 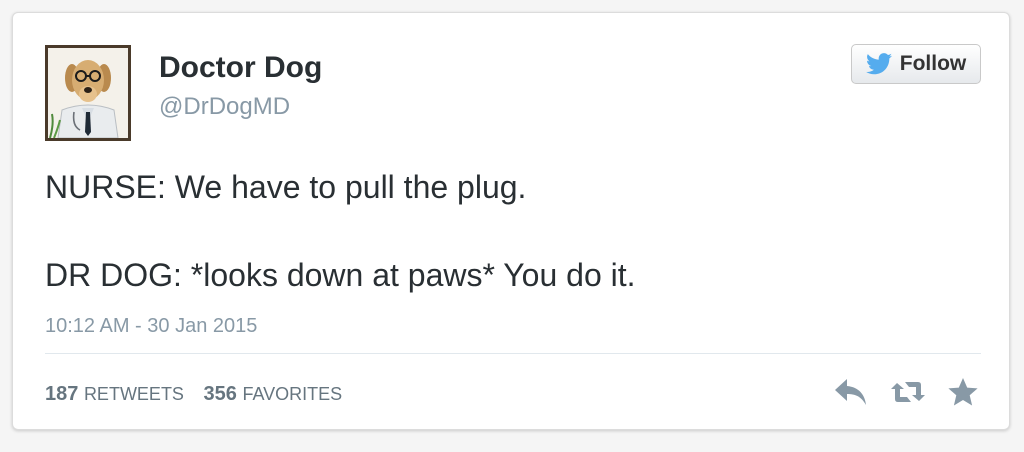 I want to click on follow-button: Follow, so click(x=916, y=64).